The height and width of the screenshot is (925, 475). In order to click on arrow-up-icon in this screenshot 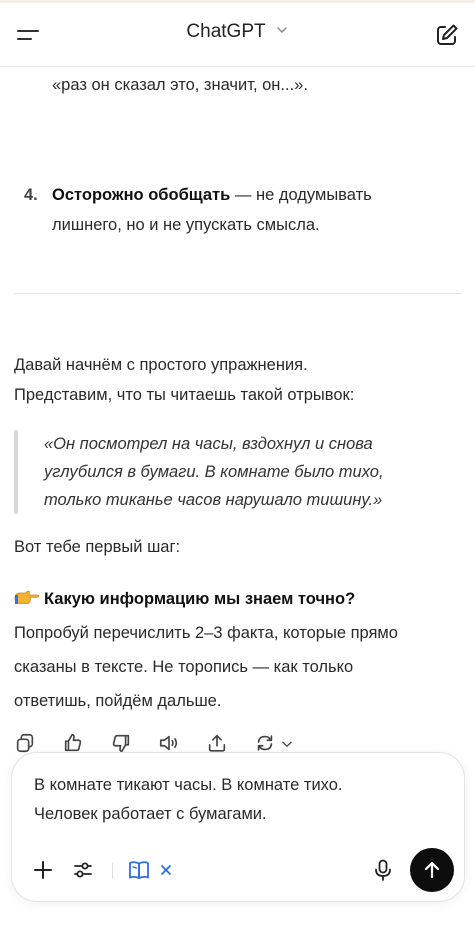, I will do `click(432, 870)`.